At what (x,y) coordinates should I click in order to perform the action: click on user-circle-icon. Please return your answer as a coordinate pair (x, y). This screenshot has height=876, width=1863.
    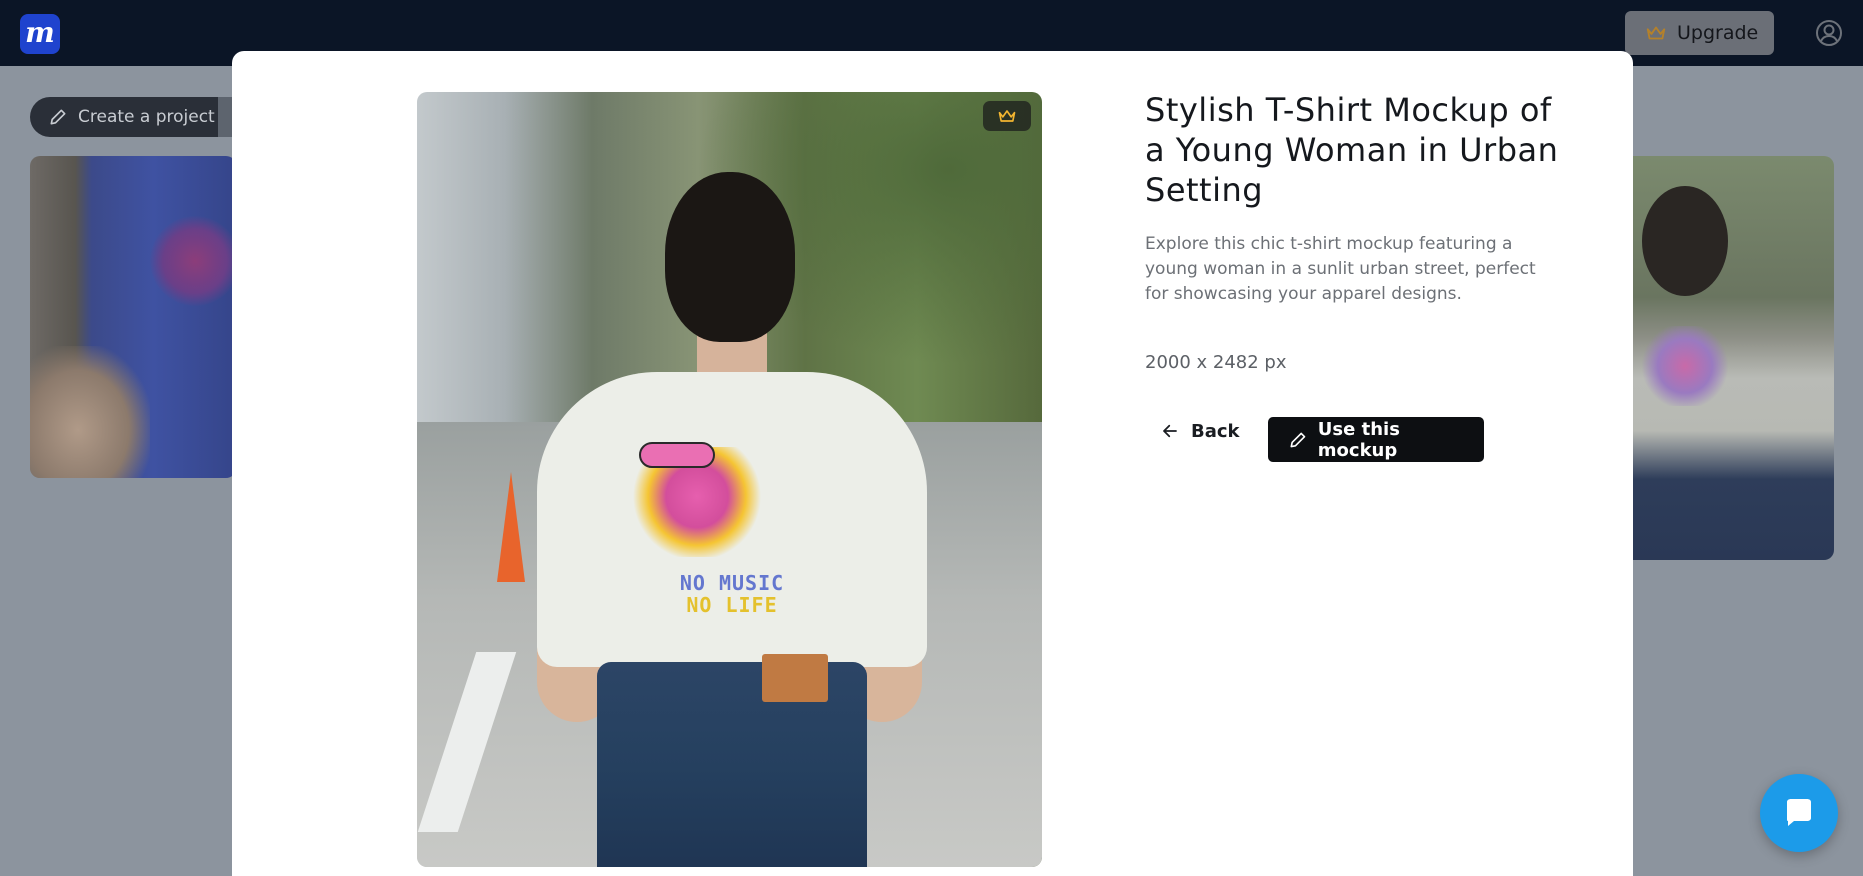
    Looking at the image, I should click on (1829, 33).